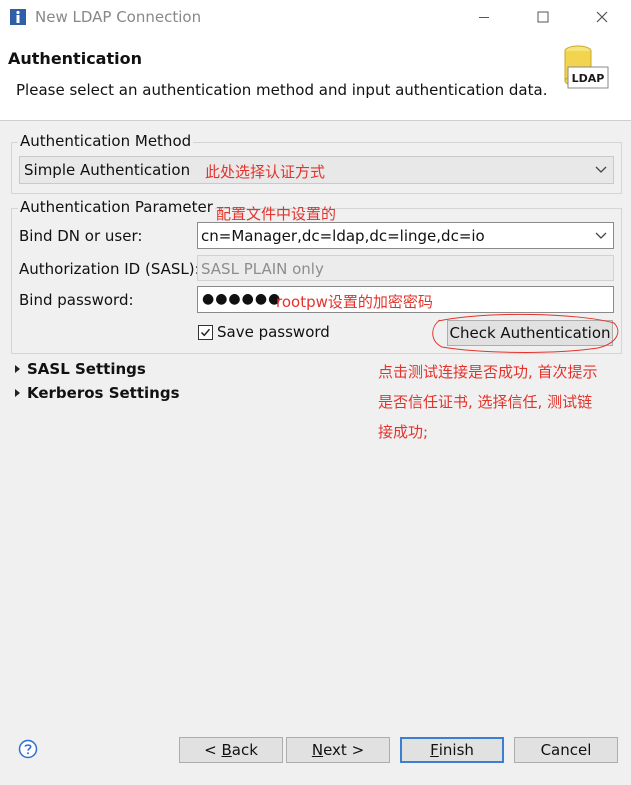  I want to click on checkmark-icon, so click(205, 332).